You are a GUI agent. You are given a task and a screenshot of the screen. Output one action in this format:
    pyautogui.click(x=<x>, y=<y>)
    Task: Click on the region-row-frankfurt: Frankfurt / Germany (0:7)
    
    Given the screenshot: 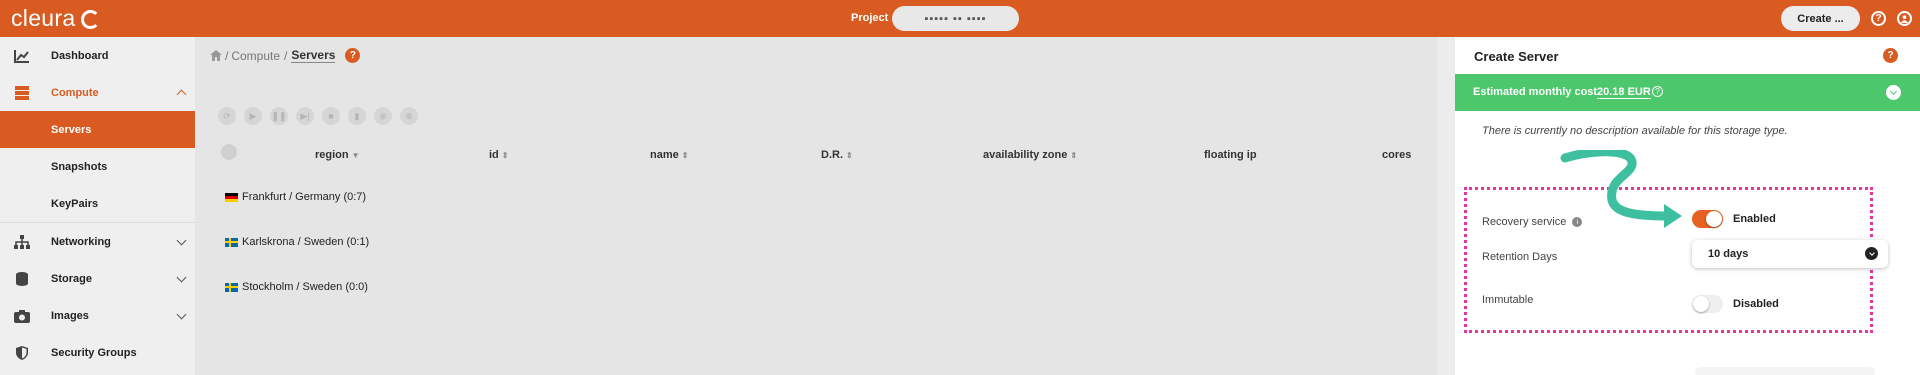 What is the action you would take?
    pyautogui.click(x=295, y=197)
    